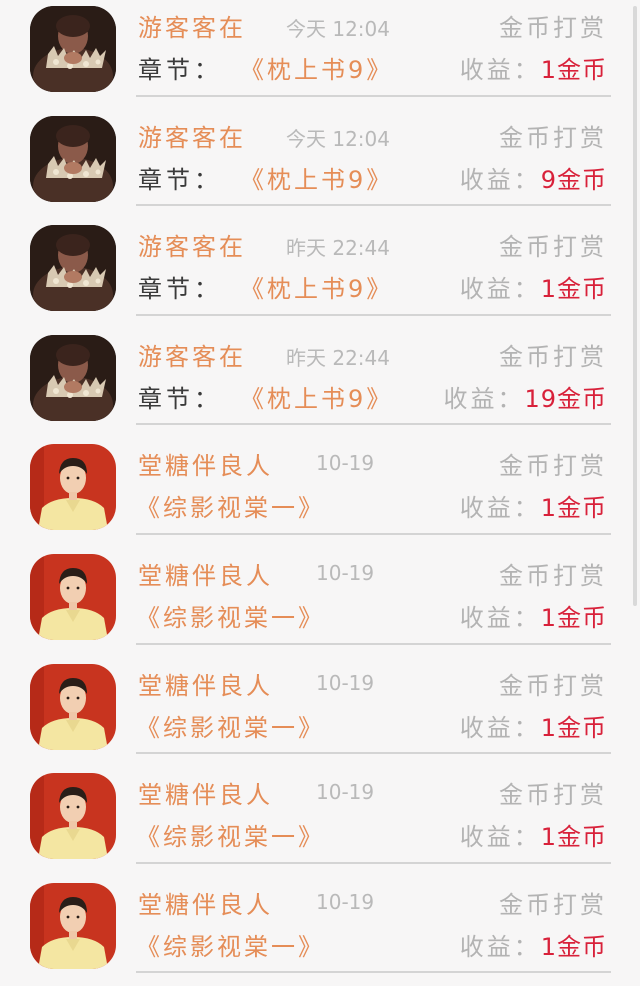 Image resolution: width=640 pixels, height=986 pixels. Describe the element at coordinates (573, 179) in the screenshot. I see `income-amount: 9金币` at that location.